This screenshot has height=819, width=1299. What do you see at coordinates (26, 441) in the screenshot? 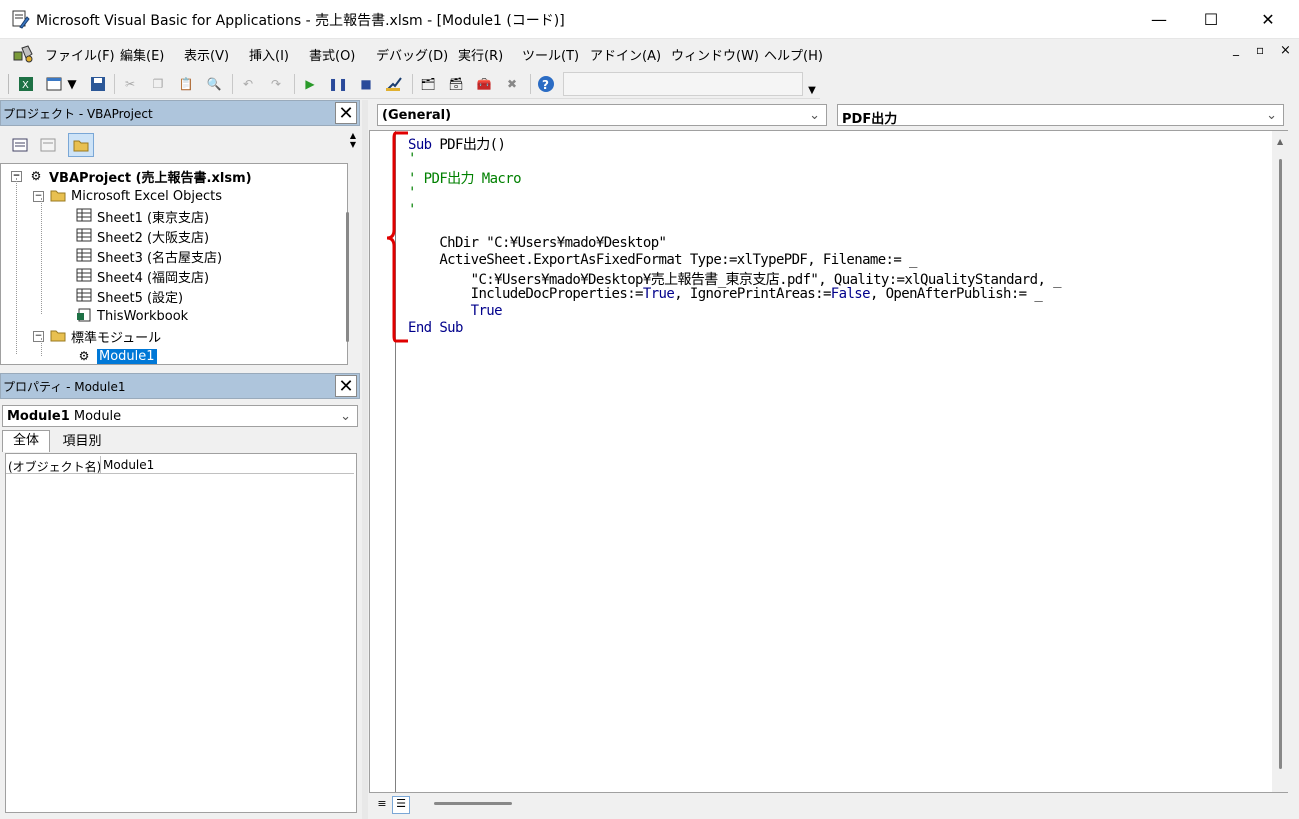
I see `tab-alphabetic: 全体` at bounding box center [26, 441].